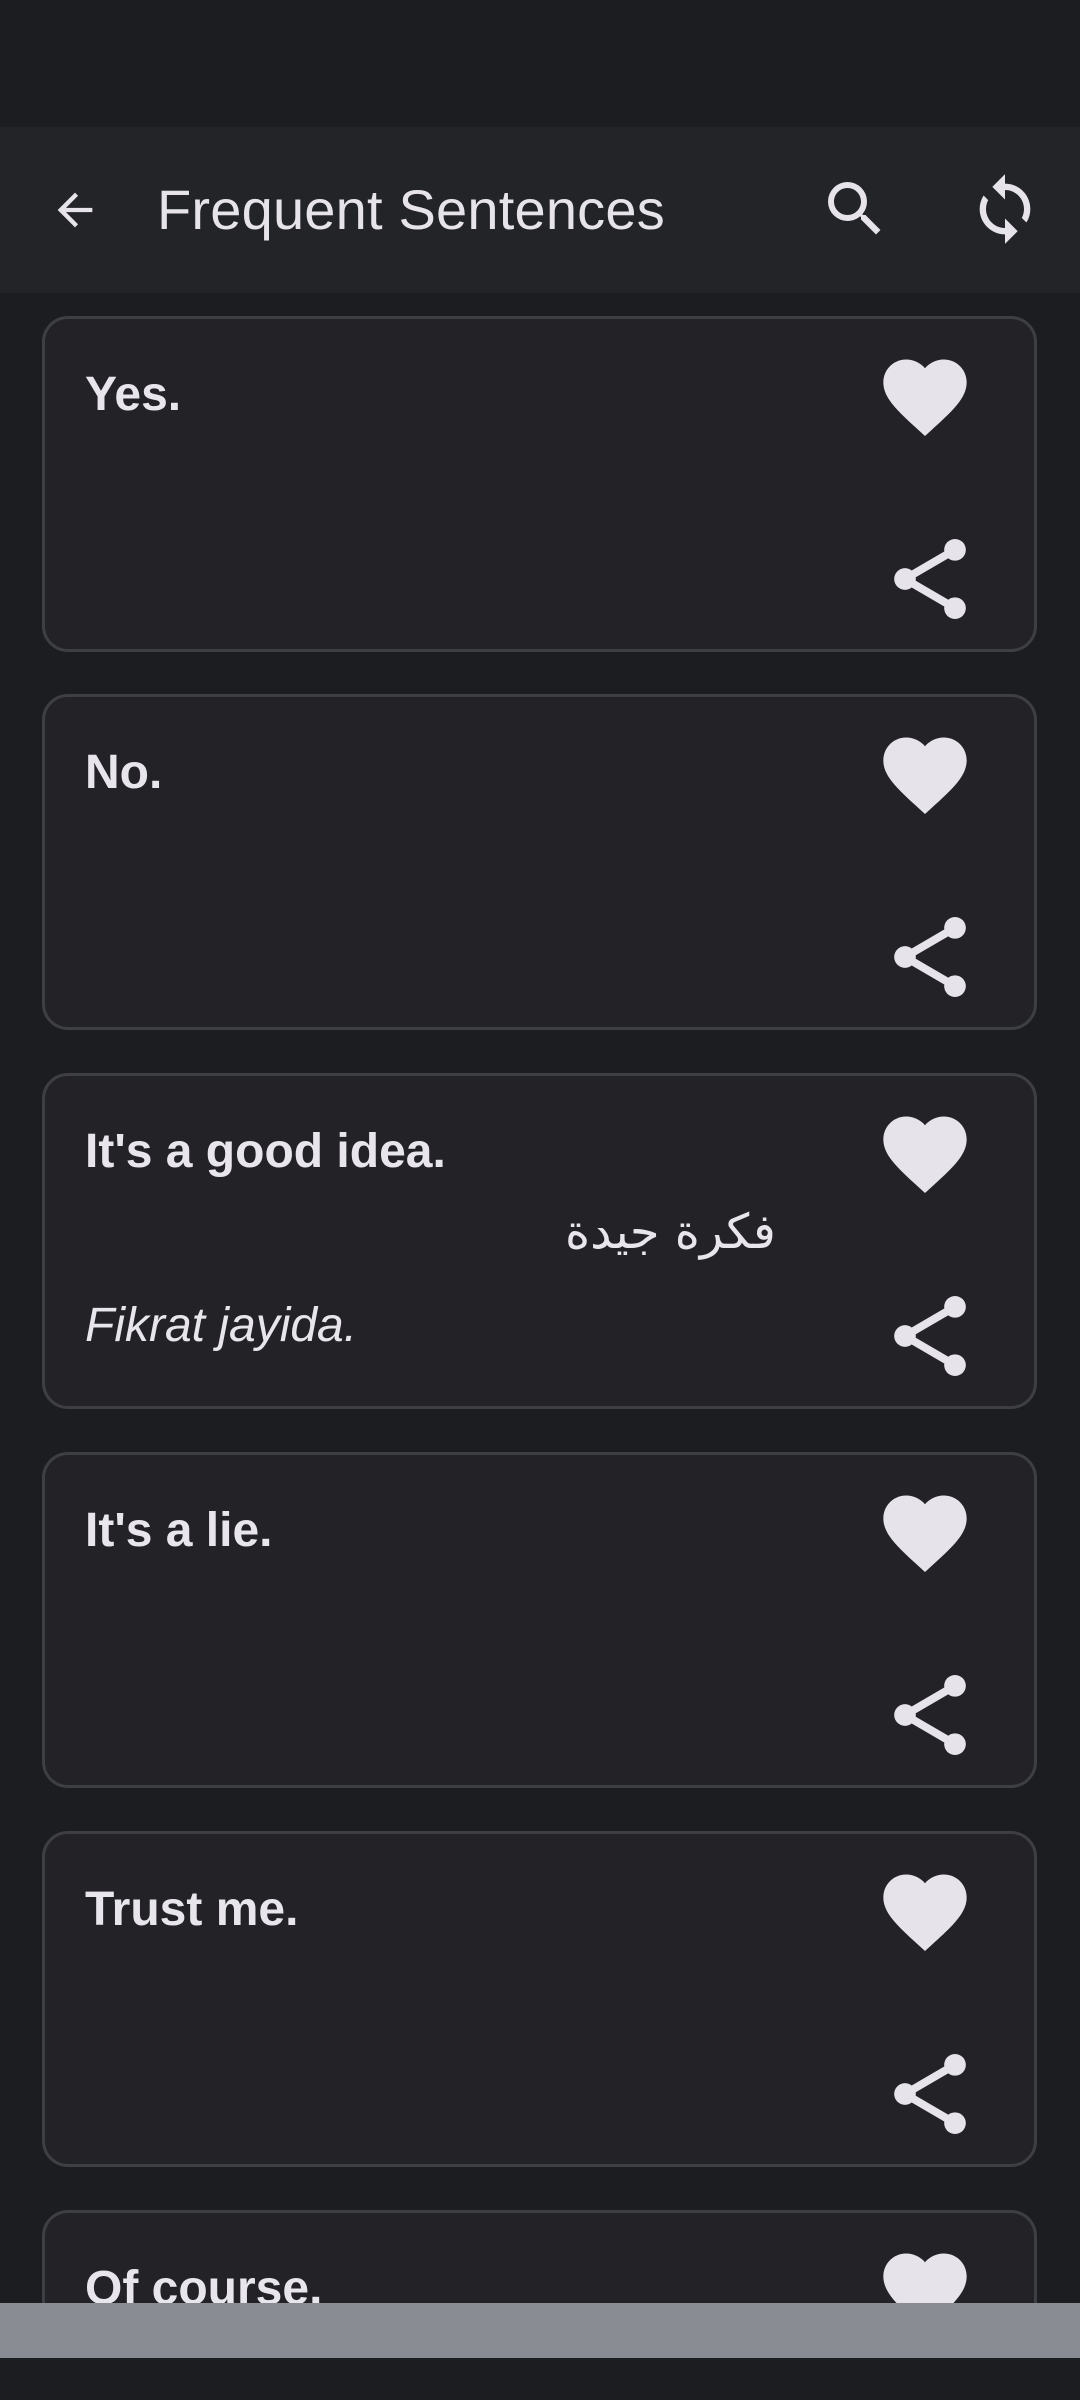  Describe the element at coordinates (411, 209) in the screenshot. I see `page-title: Frequent Sentences` at that location.